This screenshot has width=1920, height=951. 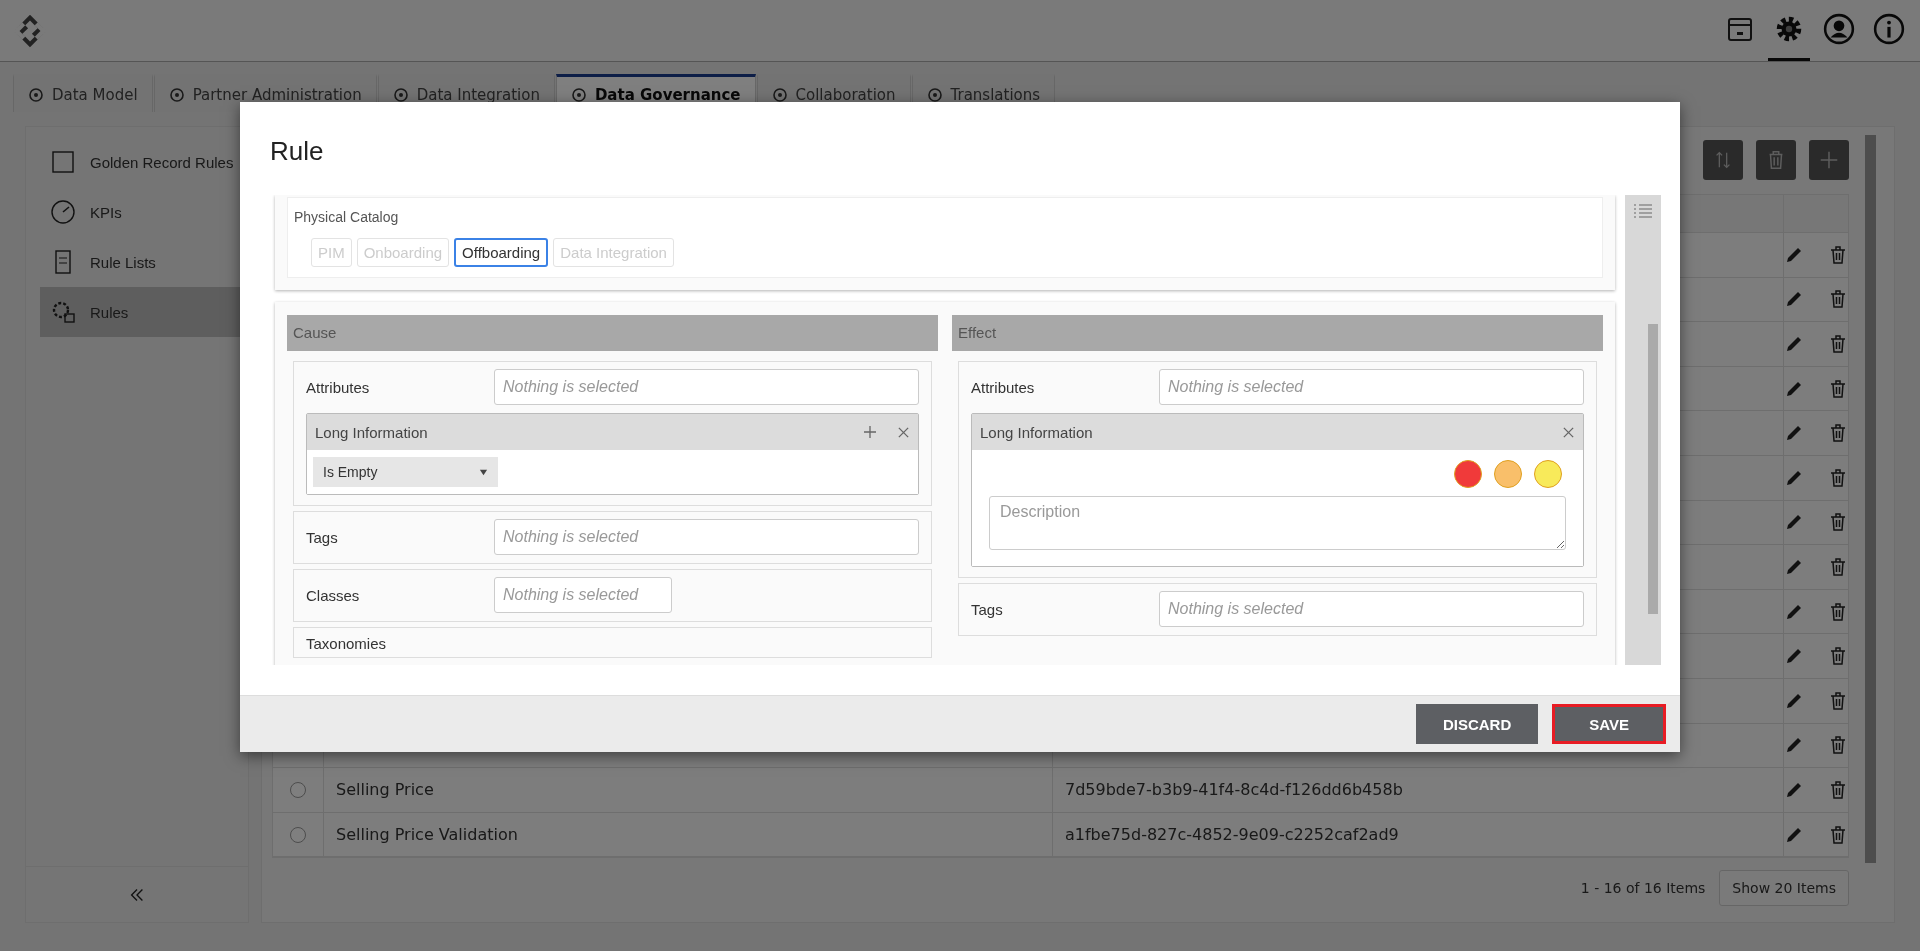 What do you see at coordinates (1277, 333) in the screenshot?
I see `section-header: Effect` at bounding box center [1277, 333].